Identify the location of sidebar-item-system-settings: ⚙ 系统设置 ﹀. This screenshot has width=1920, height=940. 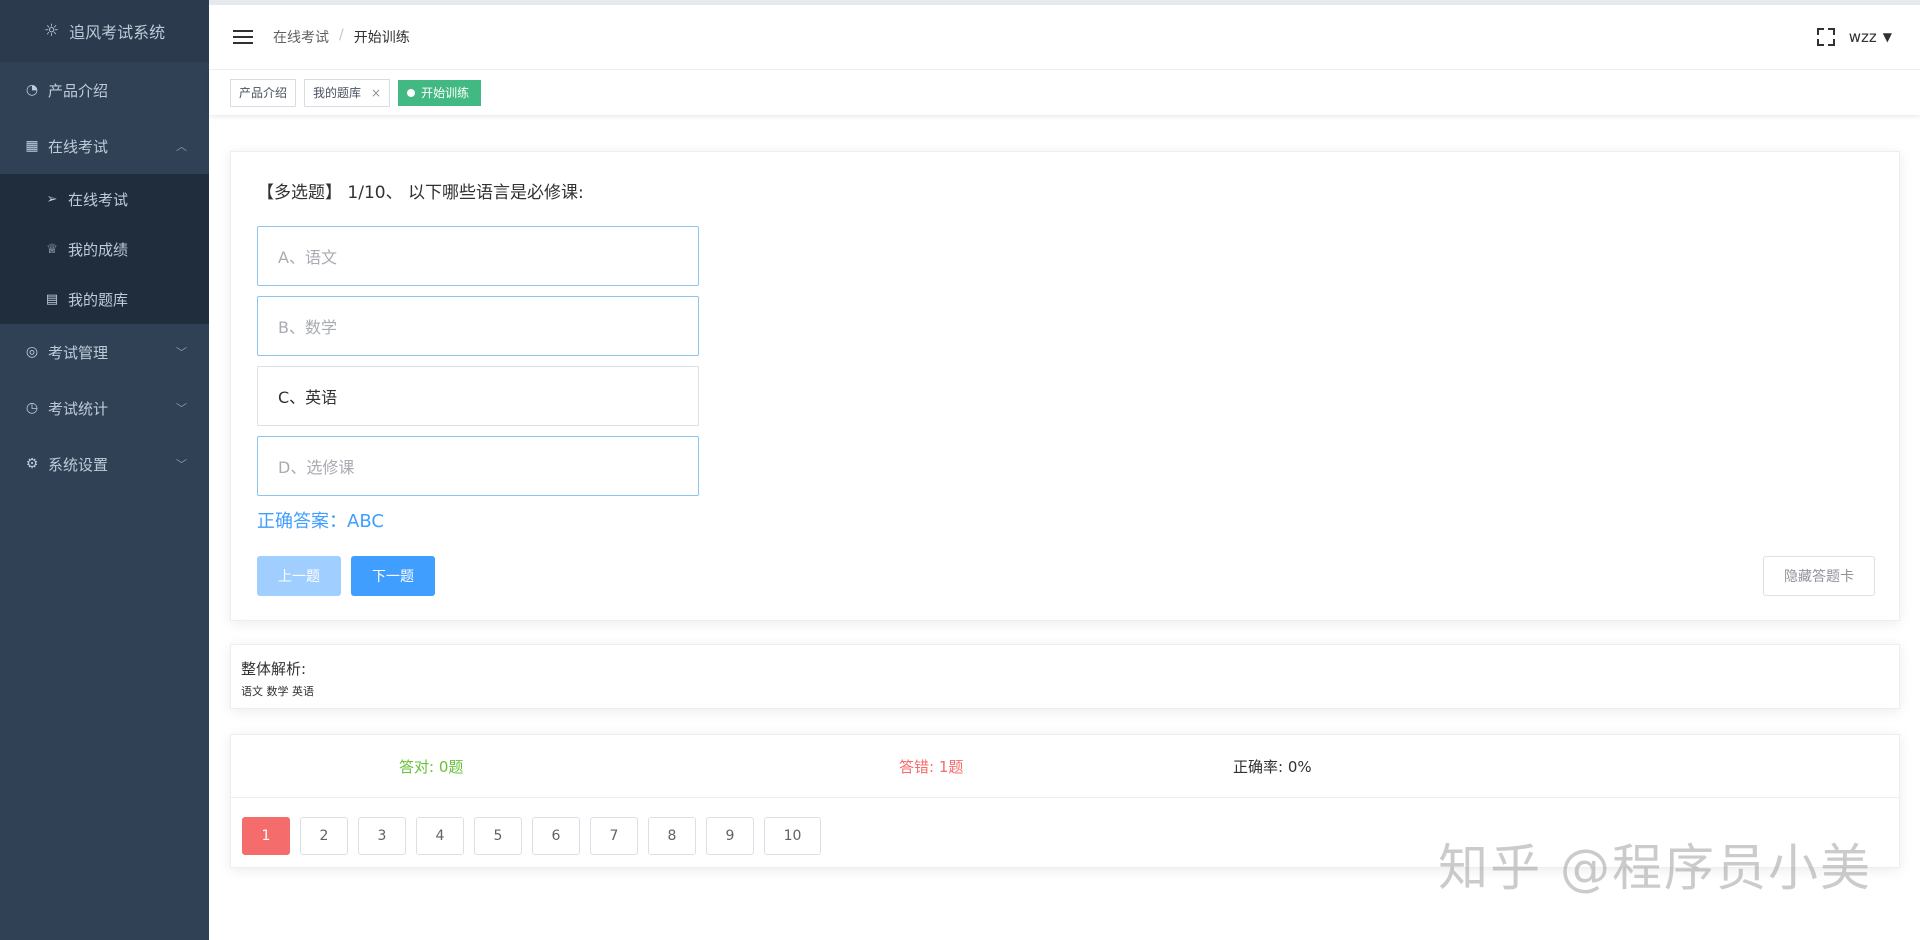
(104, 464).